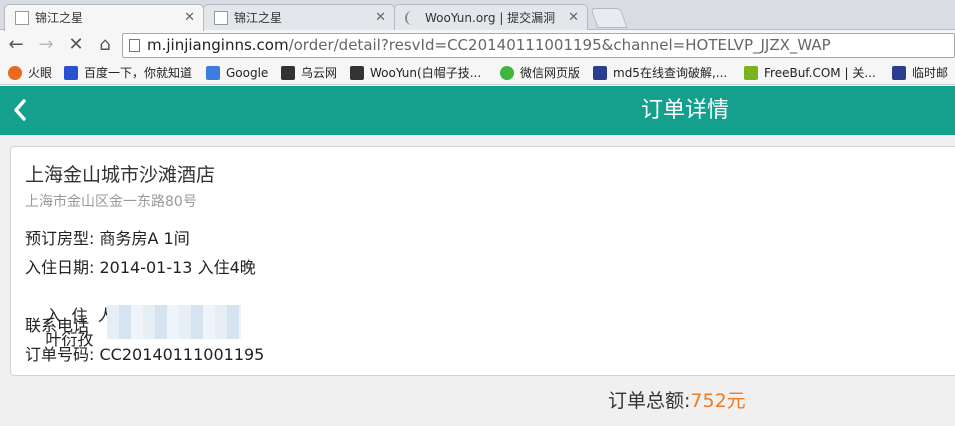 Image resolution: width=955 pixels, height=426 pixels. I want to click on bookmark-label: 临时邮, so click(930, 73).